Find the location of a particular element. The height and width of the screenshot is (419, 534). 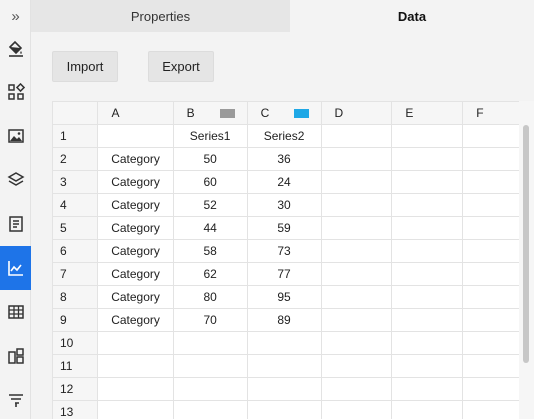

cell-c: 95 is located at coordinates (284, 297).